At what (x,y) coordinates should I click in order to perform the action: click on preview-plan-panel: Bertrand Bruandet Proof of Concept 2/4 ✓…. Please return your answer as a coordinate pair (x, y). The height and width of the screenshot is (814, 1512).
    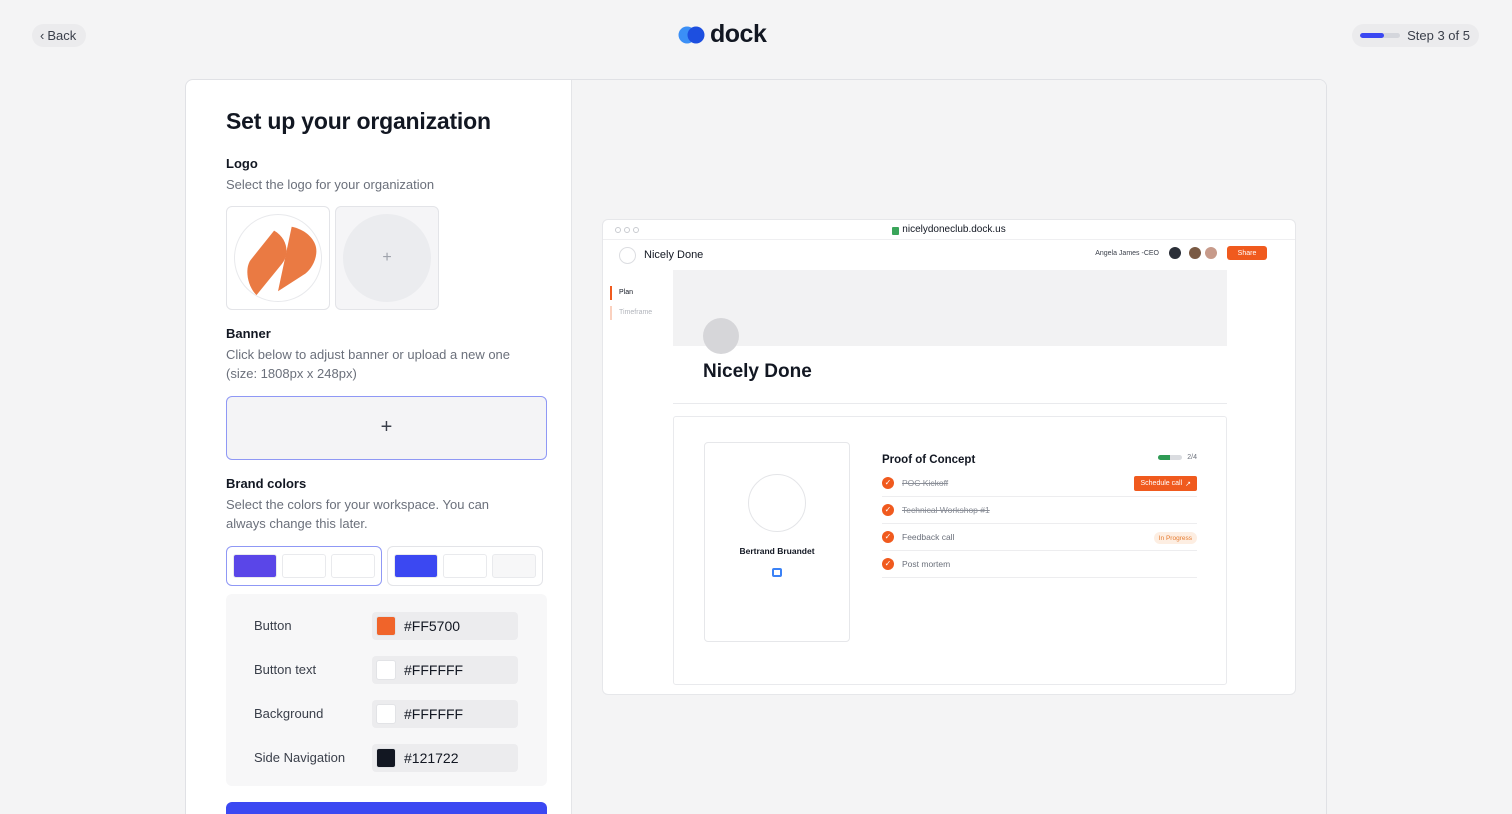
    Looking at the image, I should click on (950, 550).